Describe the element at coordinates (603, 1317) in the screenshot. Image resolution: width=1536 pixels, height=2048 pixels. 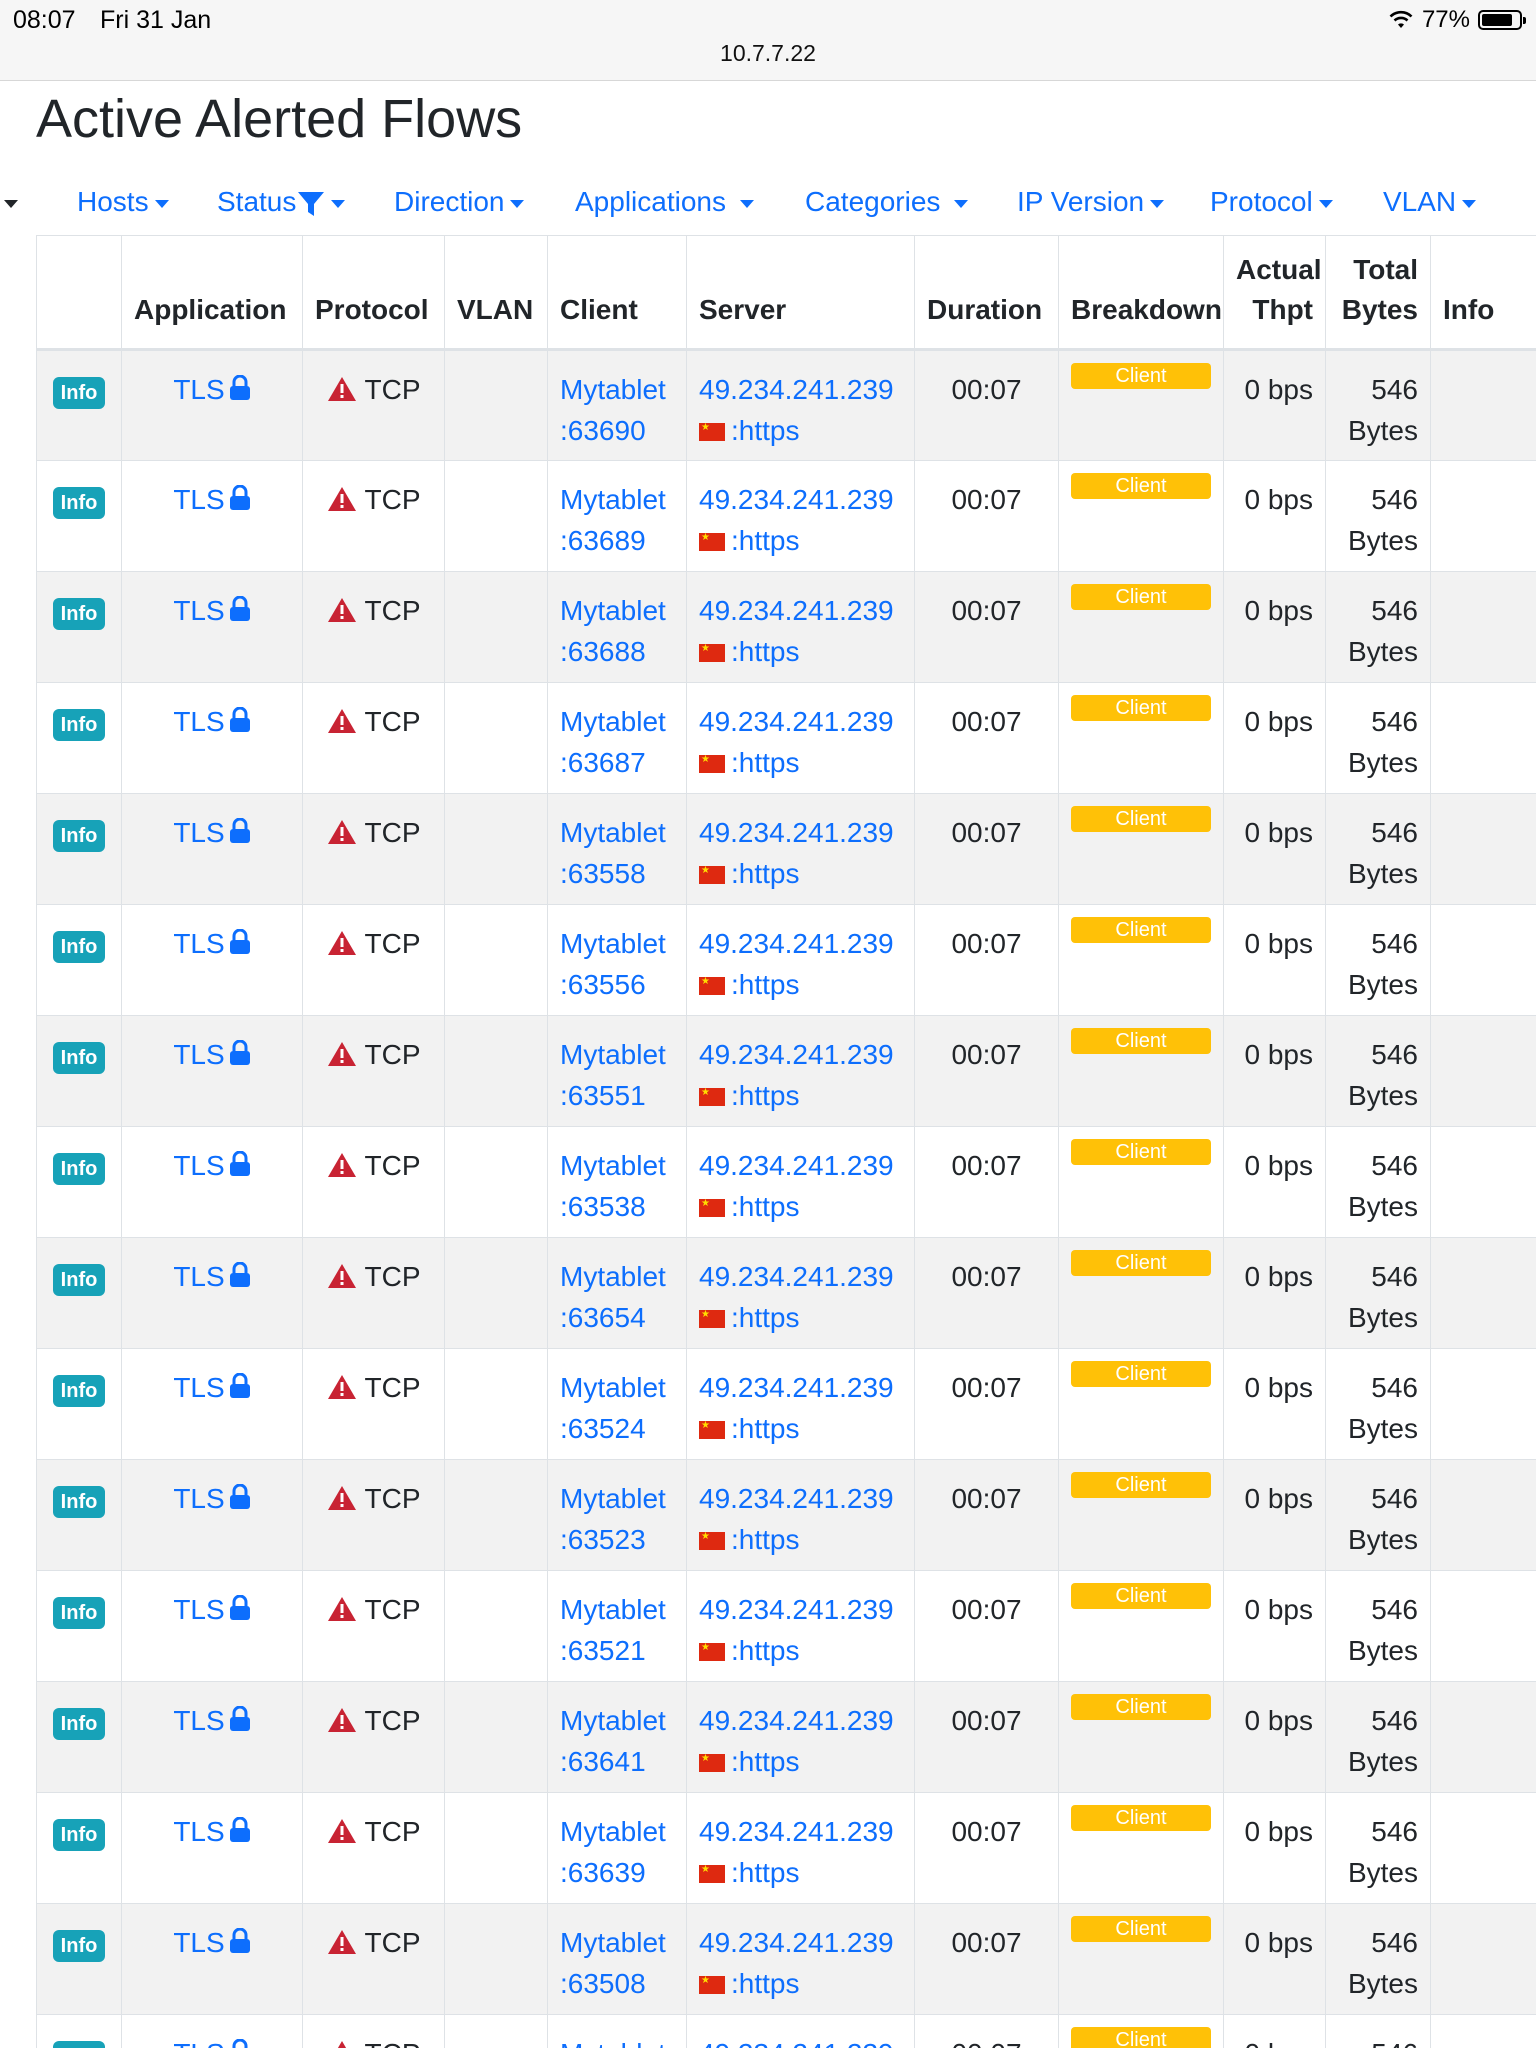
I see `client-port-link: :63654` at that location.